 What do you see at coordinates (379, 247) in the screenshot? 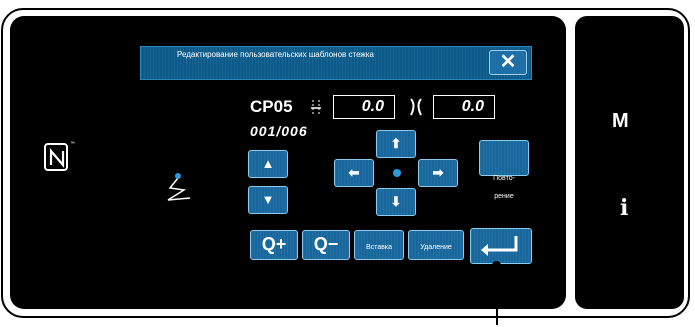
I see `insert-label: Вставка` at bounding box center [379, 247].